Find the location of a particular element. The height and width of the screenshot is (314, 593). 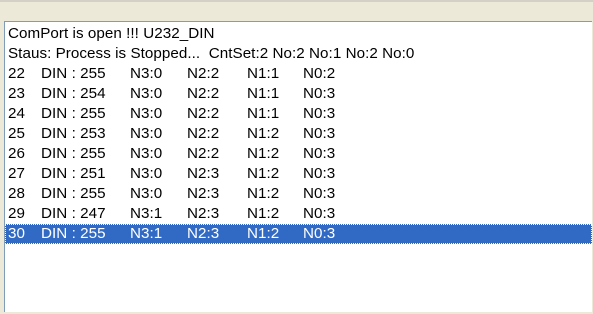

log-cell-id: 29 is located at coordinates (16, 213).